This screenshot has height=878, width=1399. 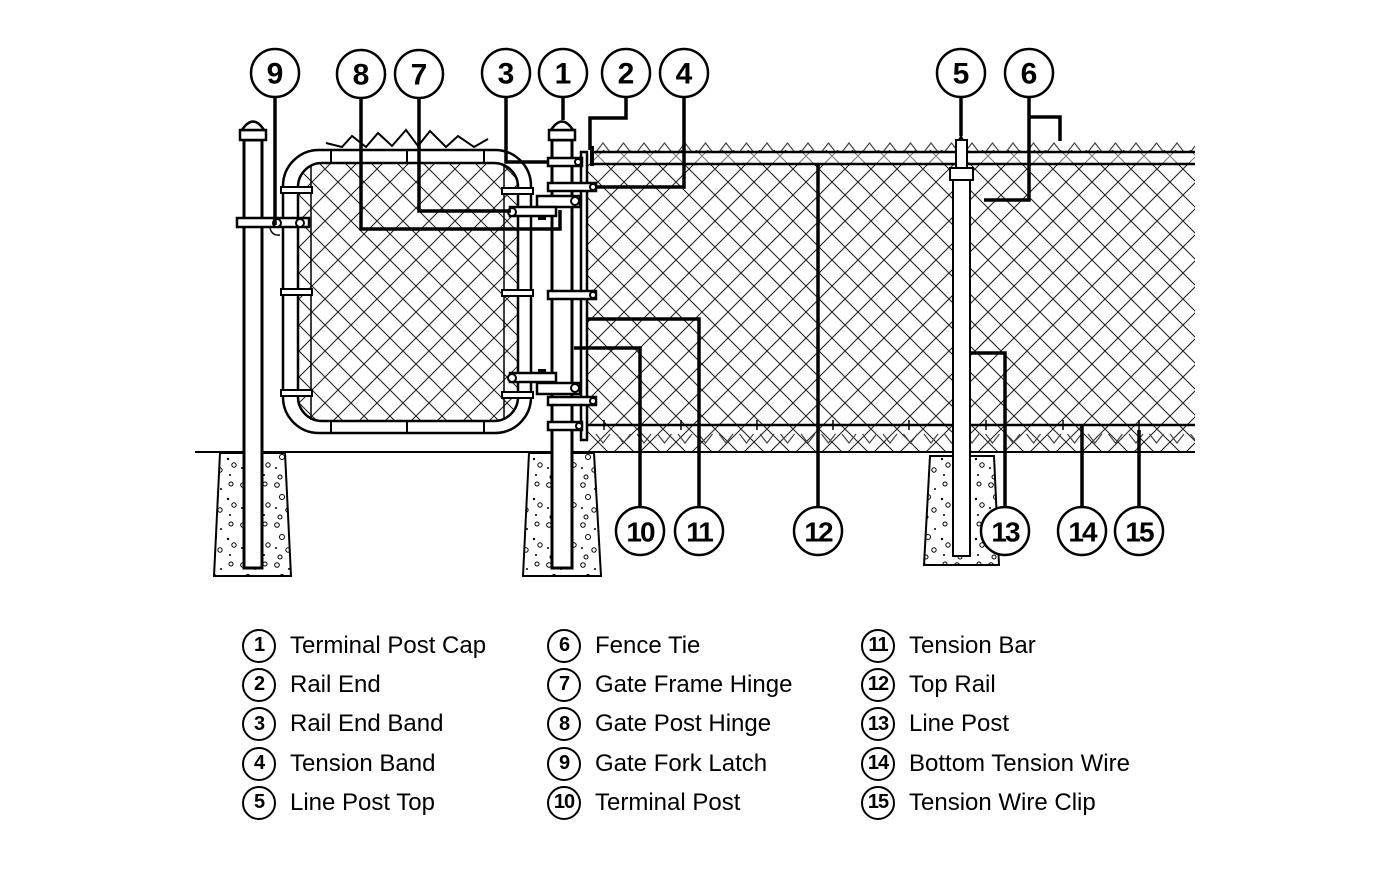 I want to click on legend-item: 12 Top Rail, so click(x=995, y=684).